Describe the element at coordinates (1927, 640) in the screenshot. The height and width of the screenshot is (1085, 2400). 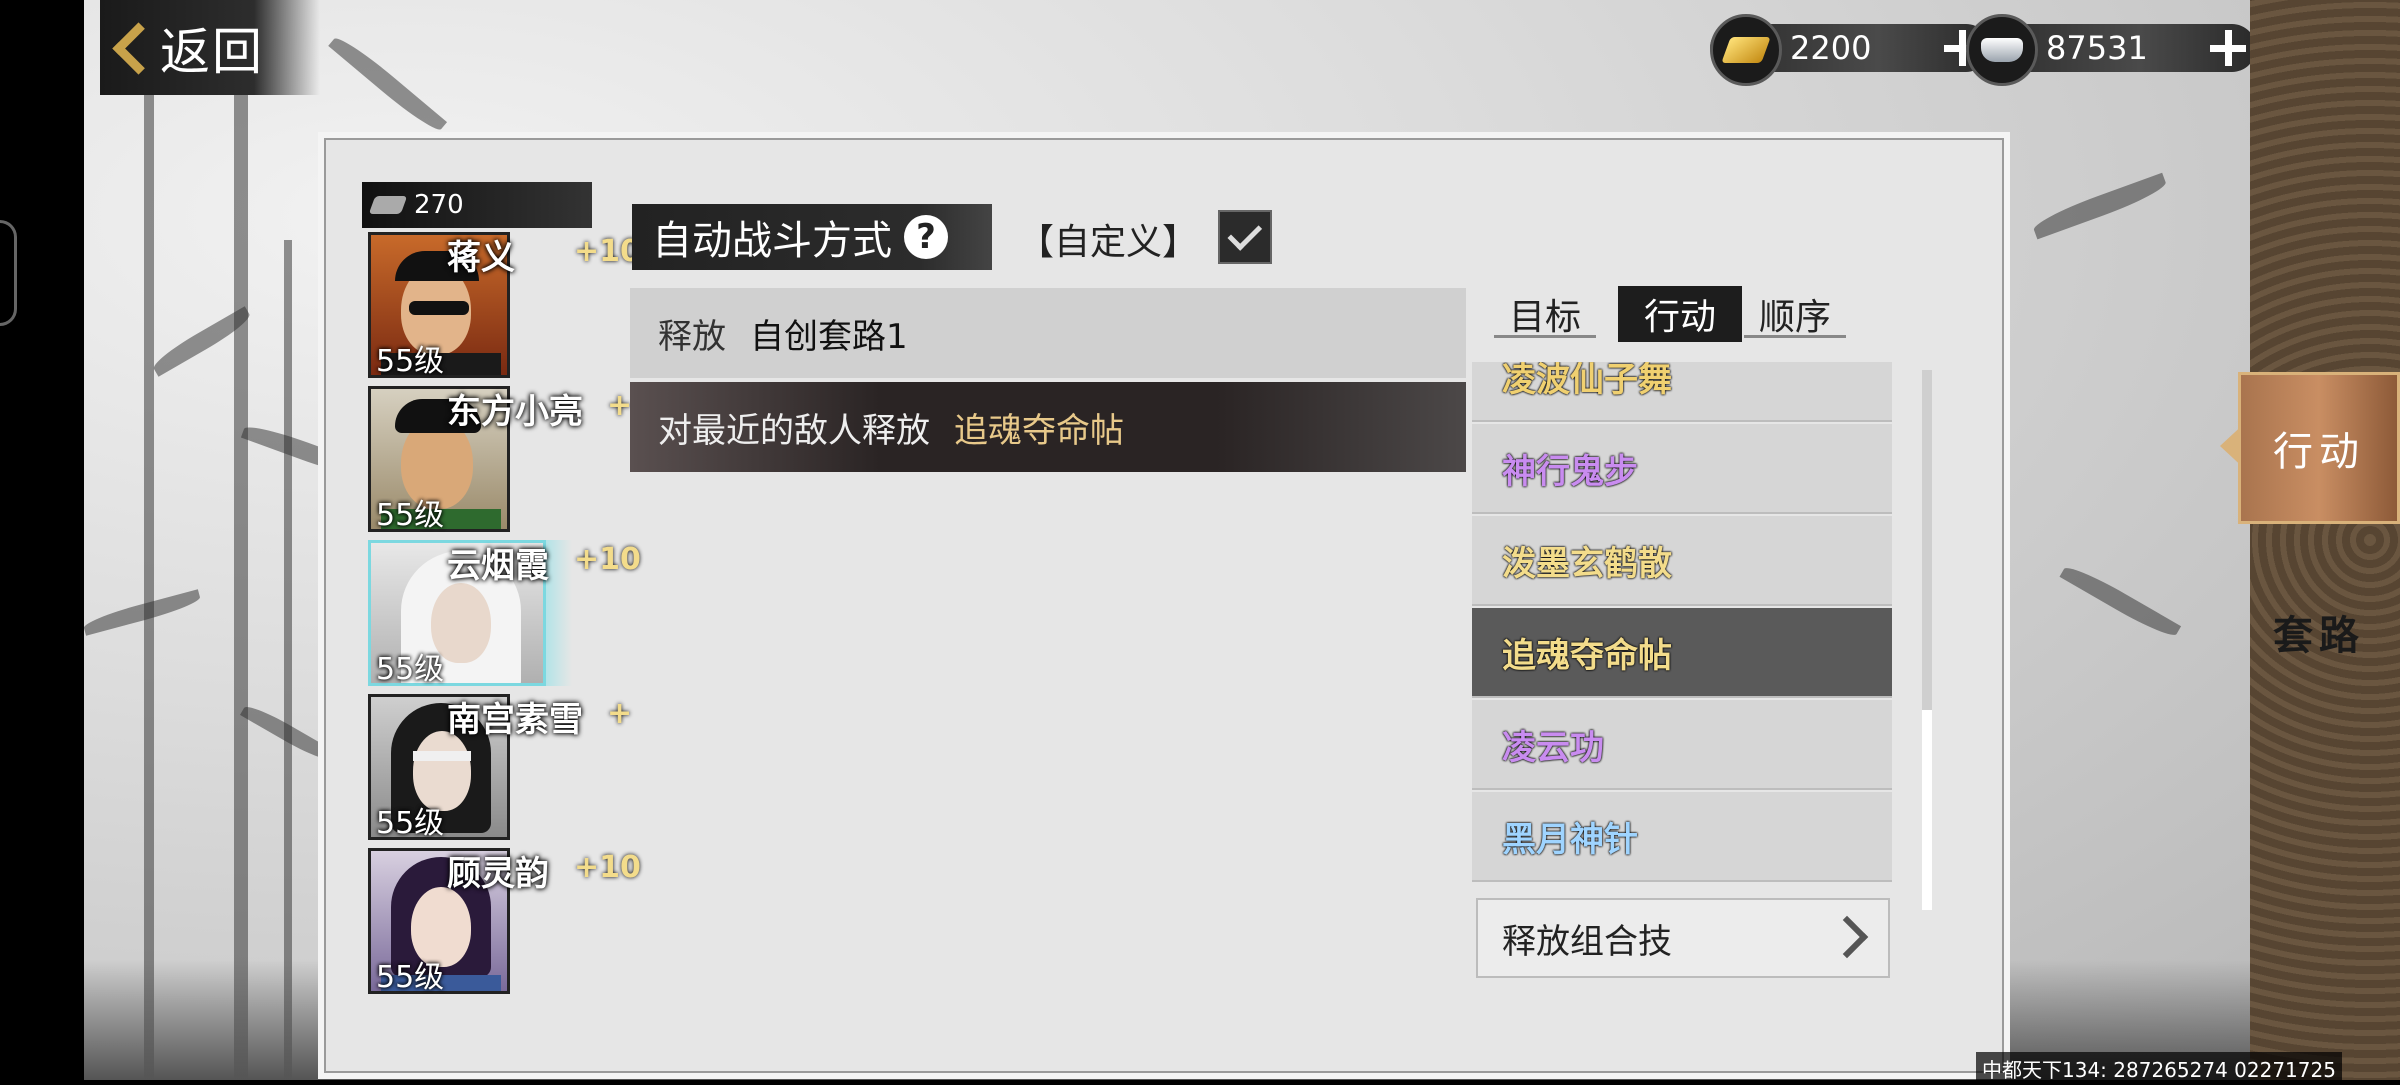
I see `skill-scrollbar` at that location.